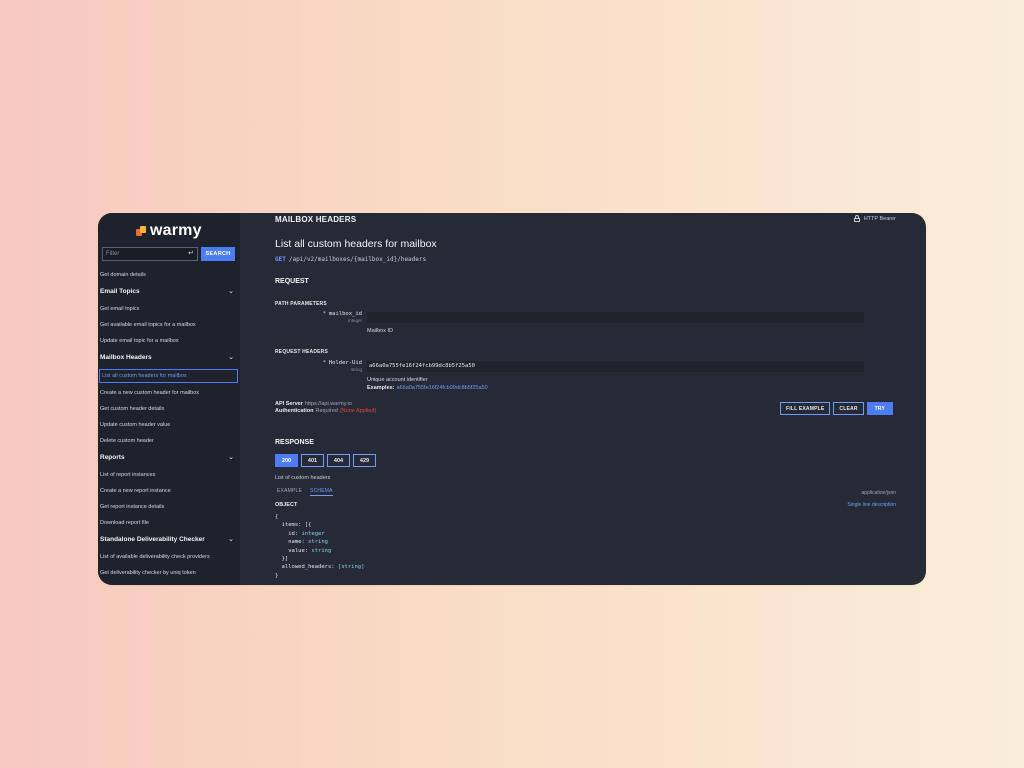 The width and height of the screenshot is (1024, 768). I want to click on request-actions: FILL EXAMPLE CLEAR TRY, so click(837, 408).